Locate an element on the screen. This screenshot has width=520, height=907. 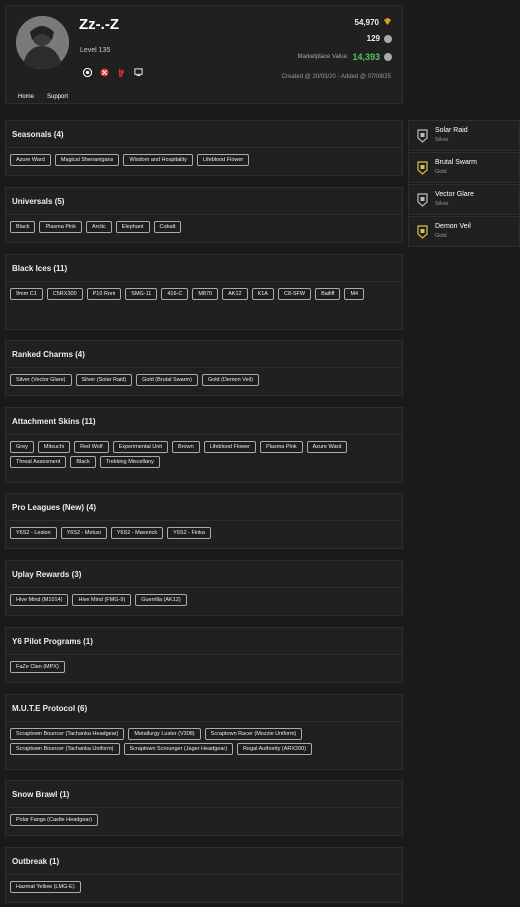
charm-tier: Gold is located at coordinates (441, 172).